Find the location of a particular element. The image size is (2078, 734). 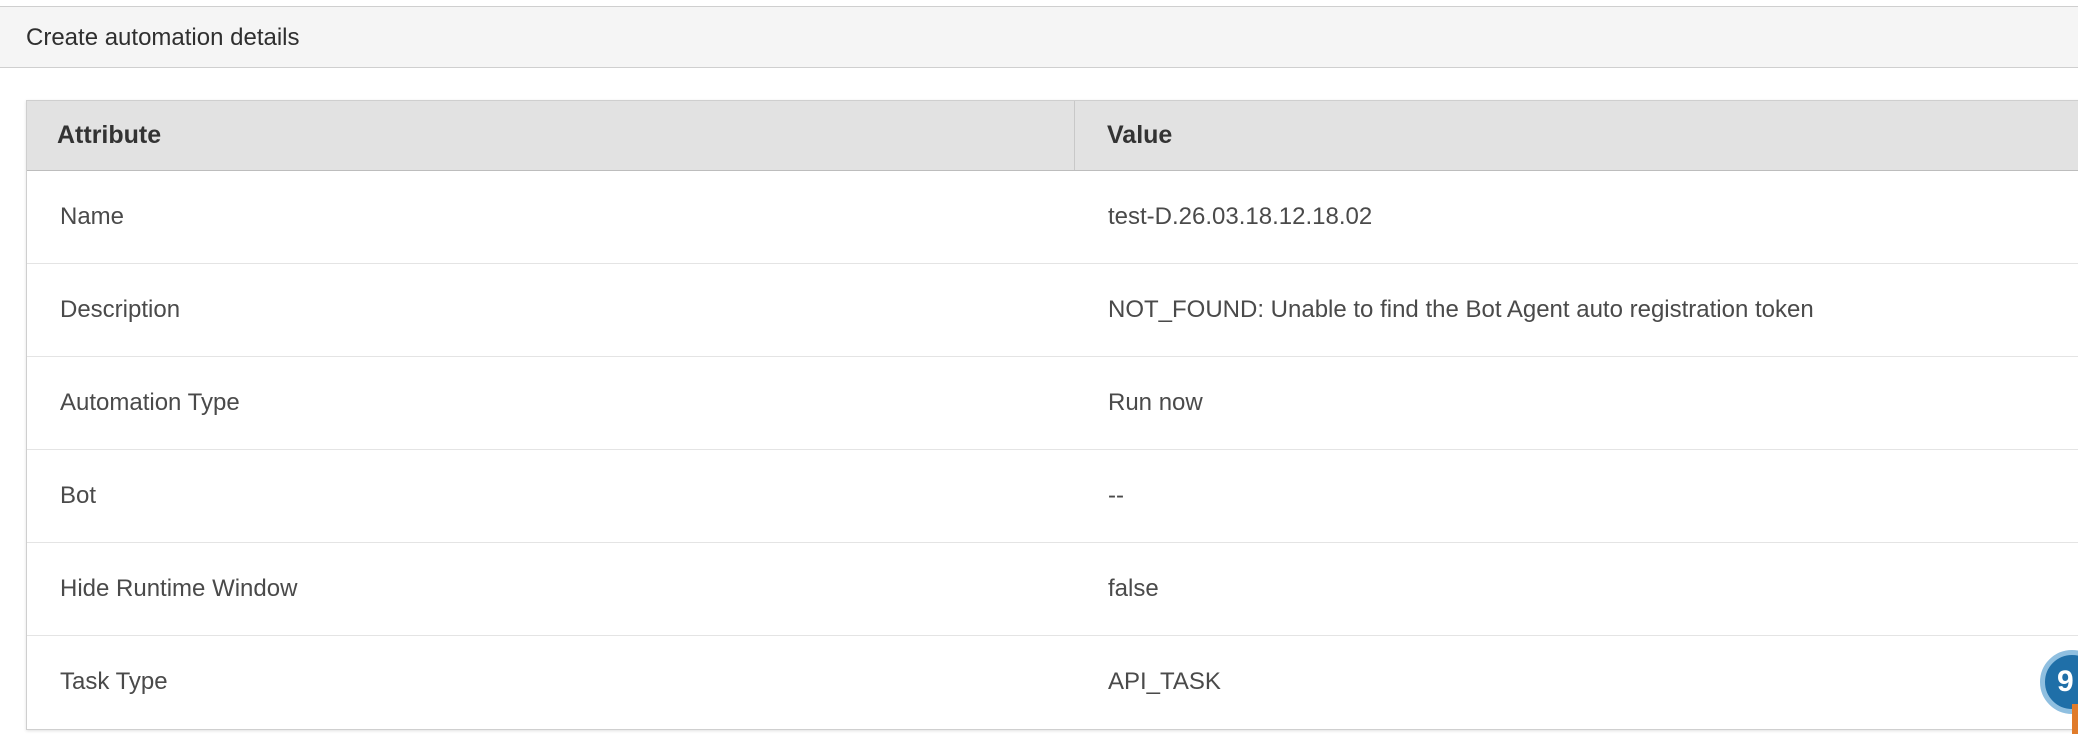

value-cell: API_TASK is located at coordinates (1164, 681).